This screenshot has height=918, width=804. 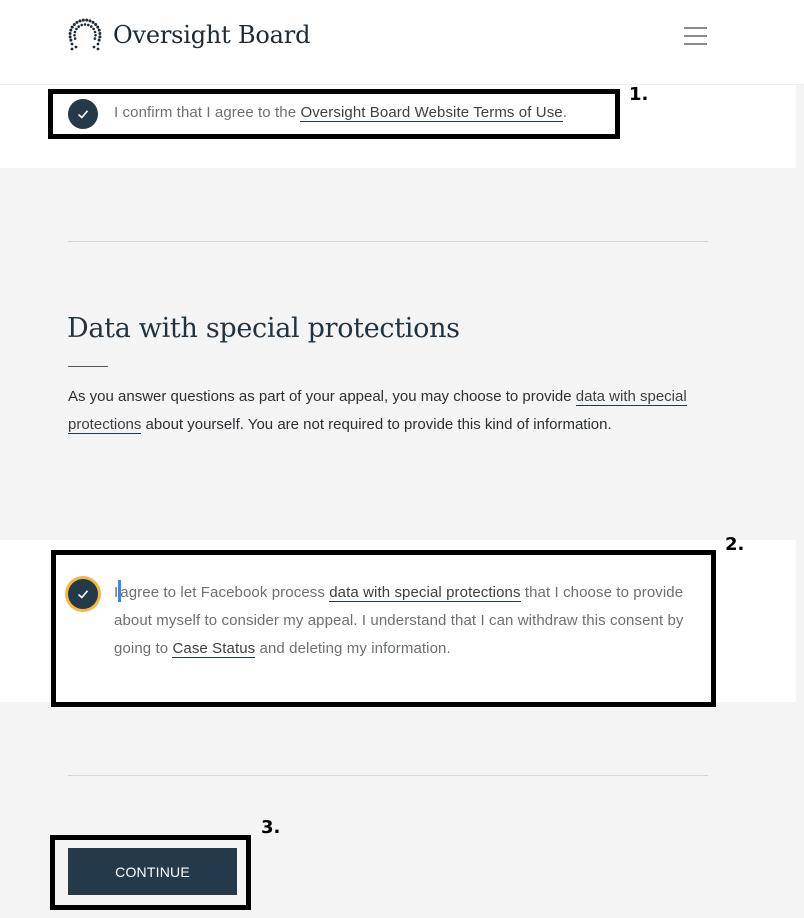 I want to click on consent-text-1: agree to let Facebook process, so click(x=225, y=592).